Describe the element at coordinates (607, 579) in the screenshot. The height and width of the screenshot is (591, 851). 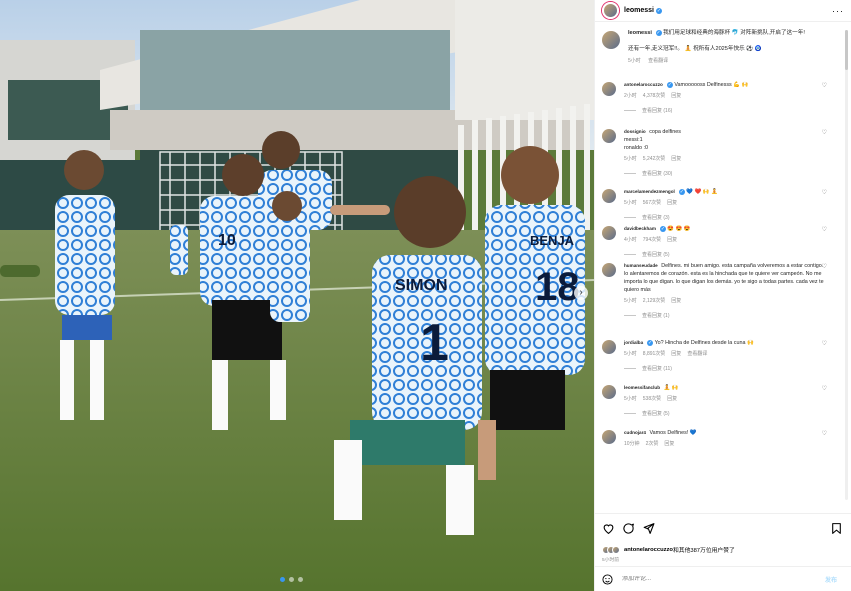
I see `emoji-icon` at that location.